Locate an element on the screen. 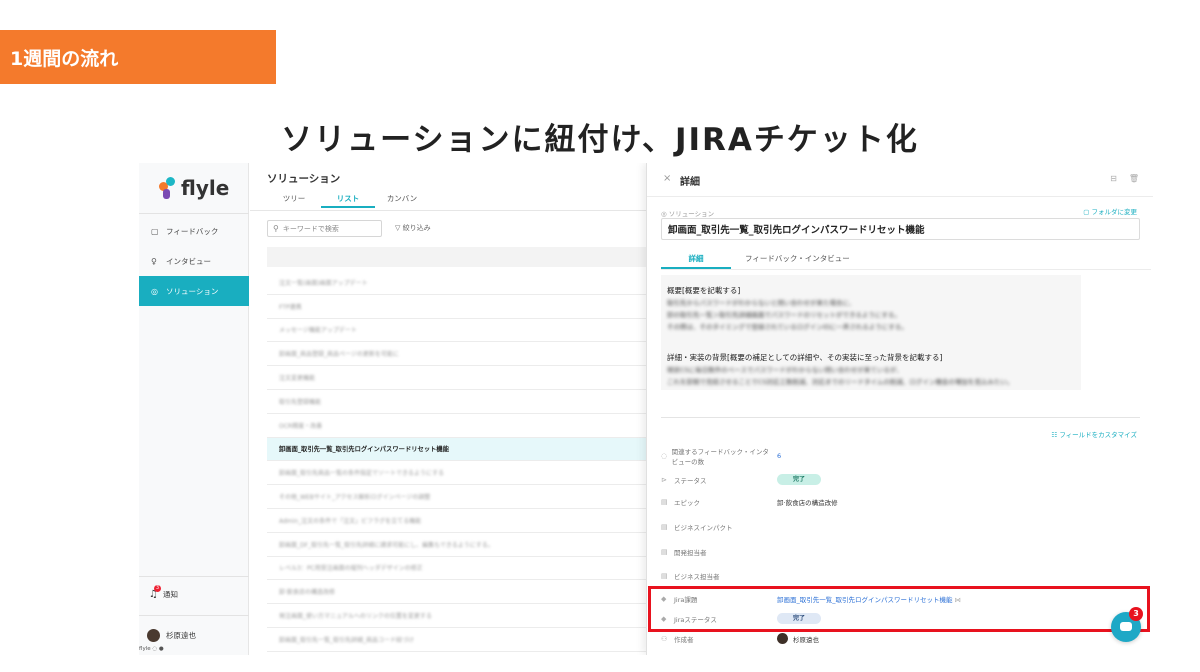 The height and width of the screenshot is (672, 1200). list-item: 卸·飲食店の構造改修 is located at coordinates (456, 592).